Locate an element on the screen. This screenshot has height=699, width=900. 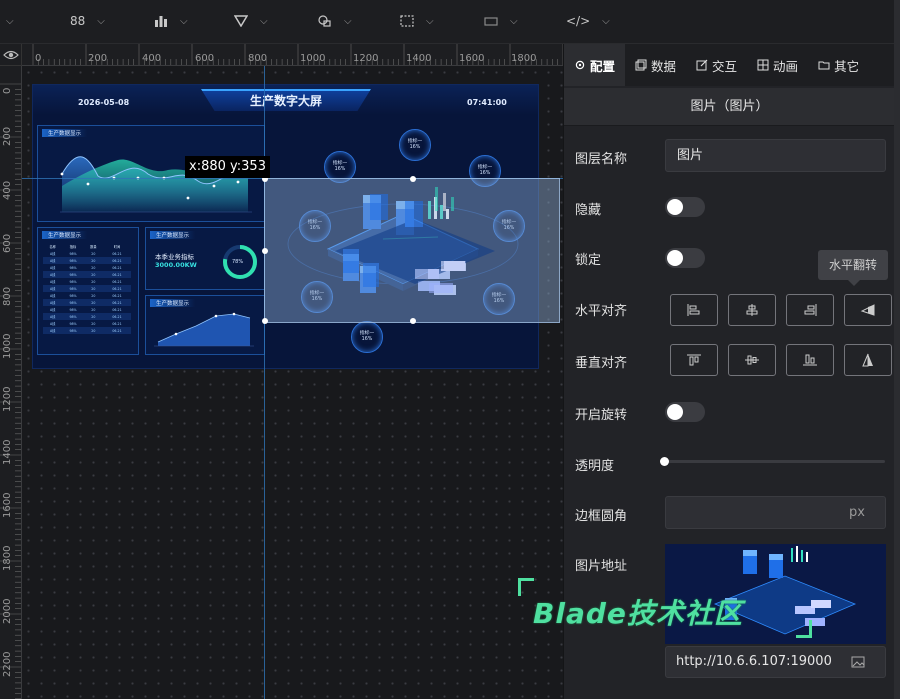
film-icon is located at coordinates (763, 65).